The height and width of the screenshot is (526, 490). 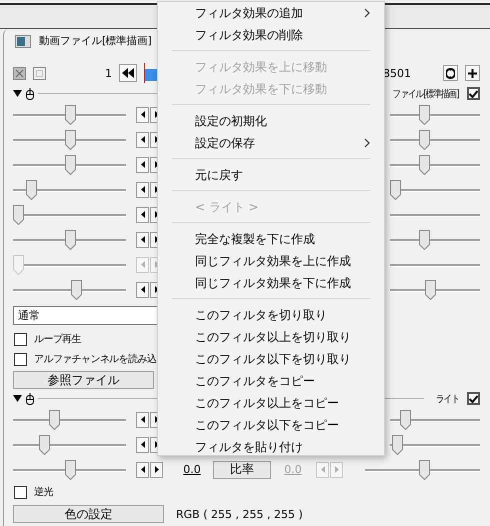 What do you see at coordinates (271, 403) in the screenshot?
I see `menu-item: このフィルタ以上をコピー` at bounding box center [271, 403].